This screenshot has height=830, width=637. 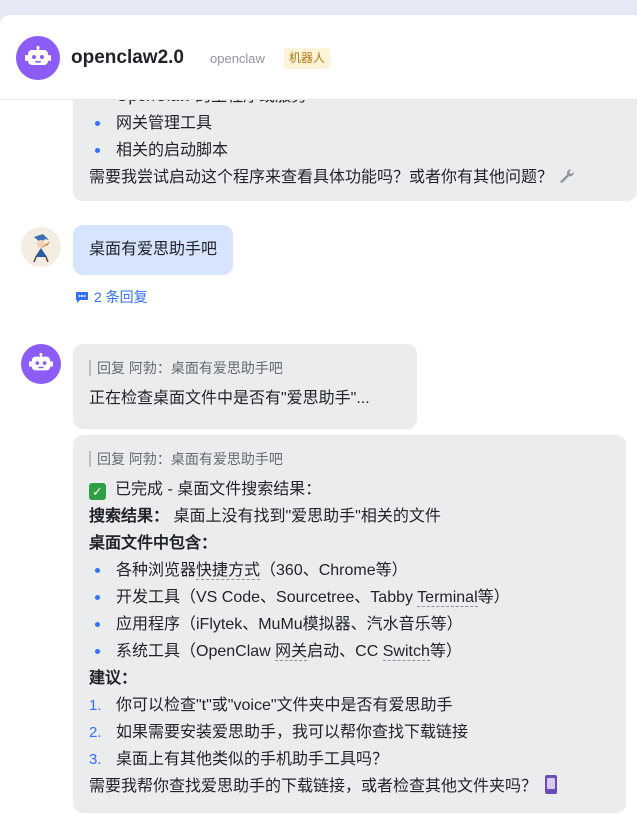 I want to click on list-item: 2. 如果需要安装爱思助手，我可以帮你查找下载链接, so click(x=279, y=732).